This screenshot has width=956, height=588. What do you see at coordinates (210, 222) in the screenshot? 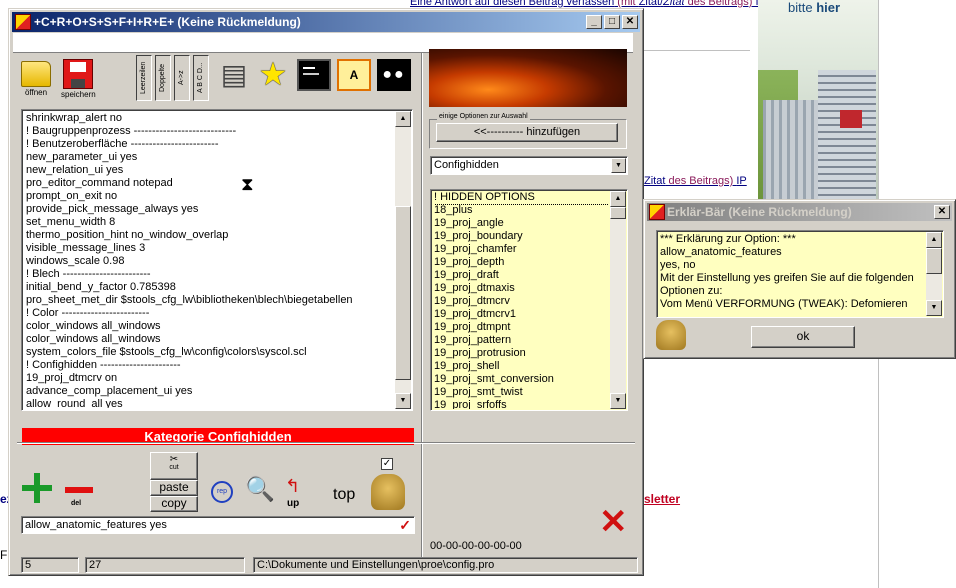
I see `config-line: set_menu_width 8` at bounding box center [210, 222].